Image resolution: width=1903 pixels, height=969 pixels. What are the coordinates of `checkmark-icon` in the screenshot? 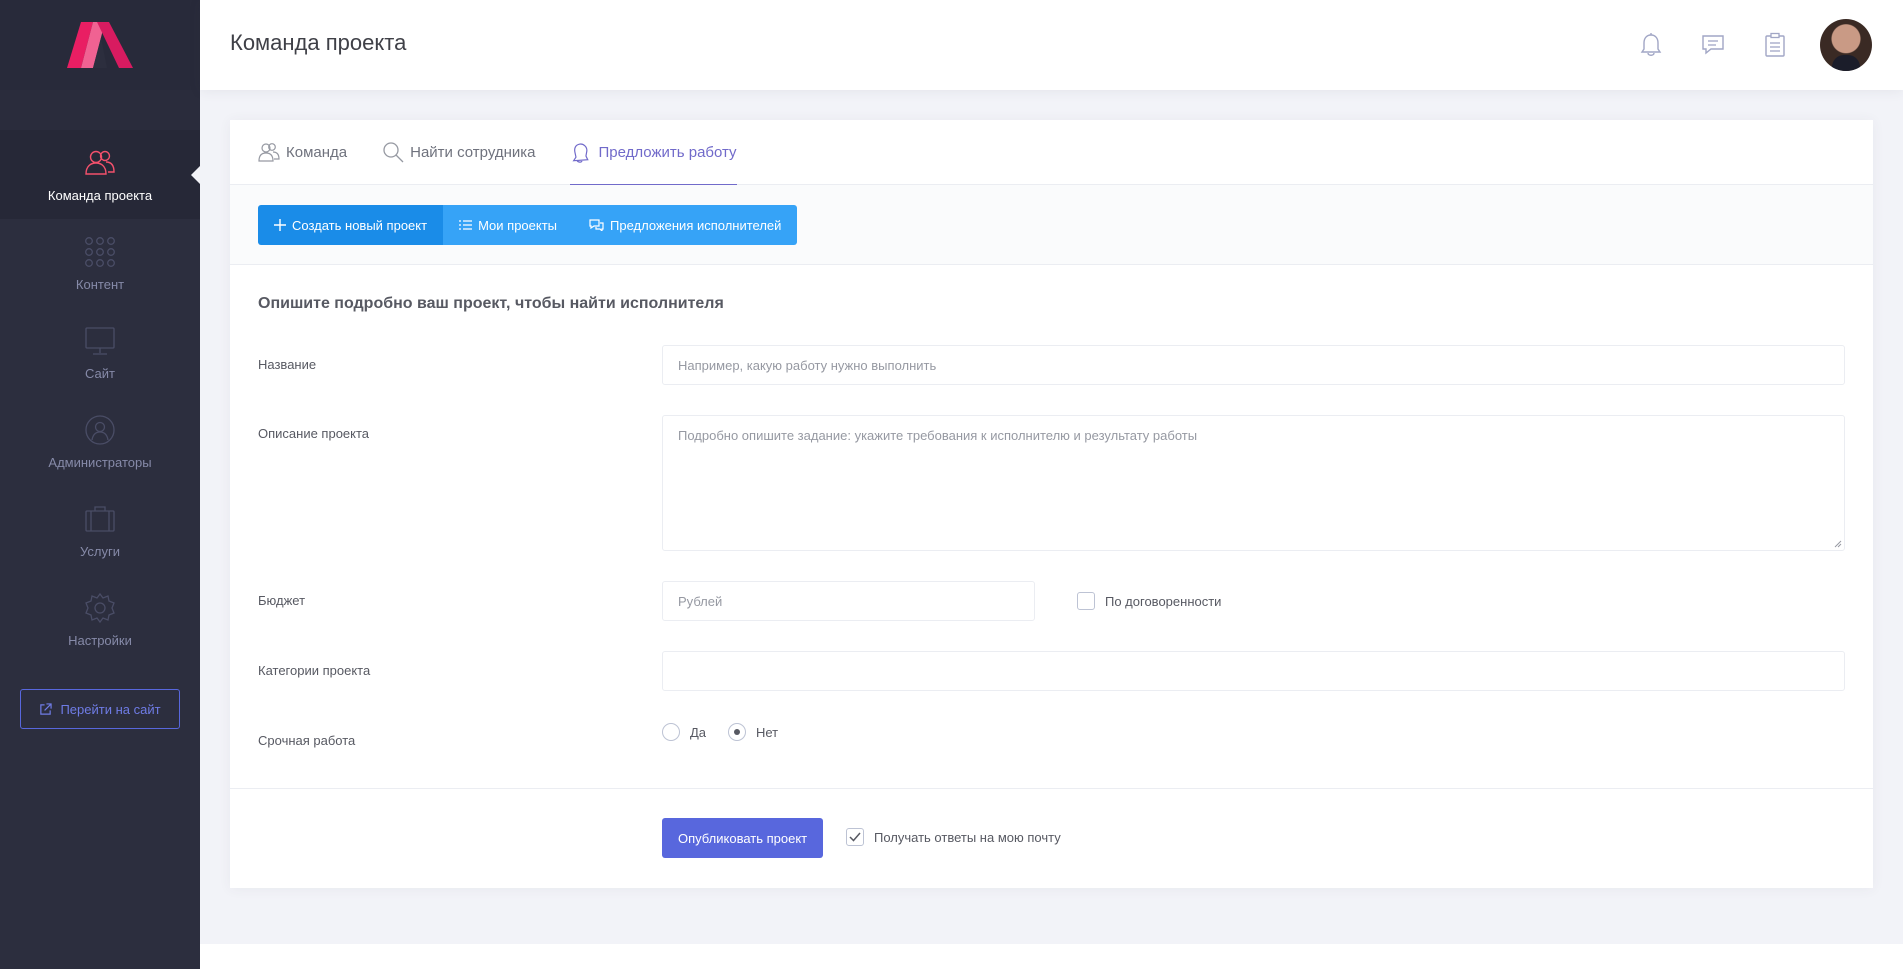 It's located at (855, 837).